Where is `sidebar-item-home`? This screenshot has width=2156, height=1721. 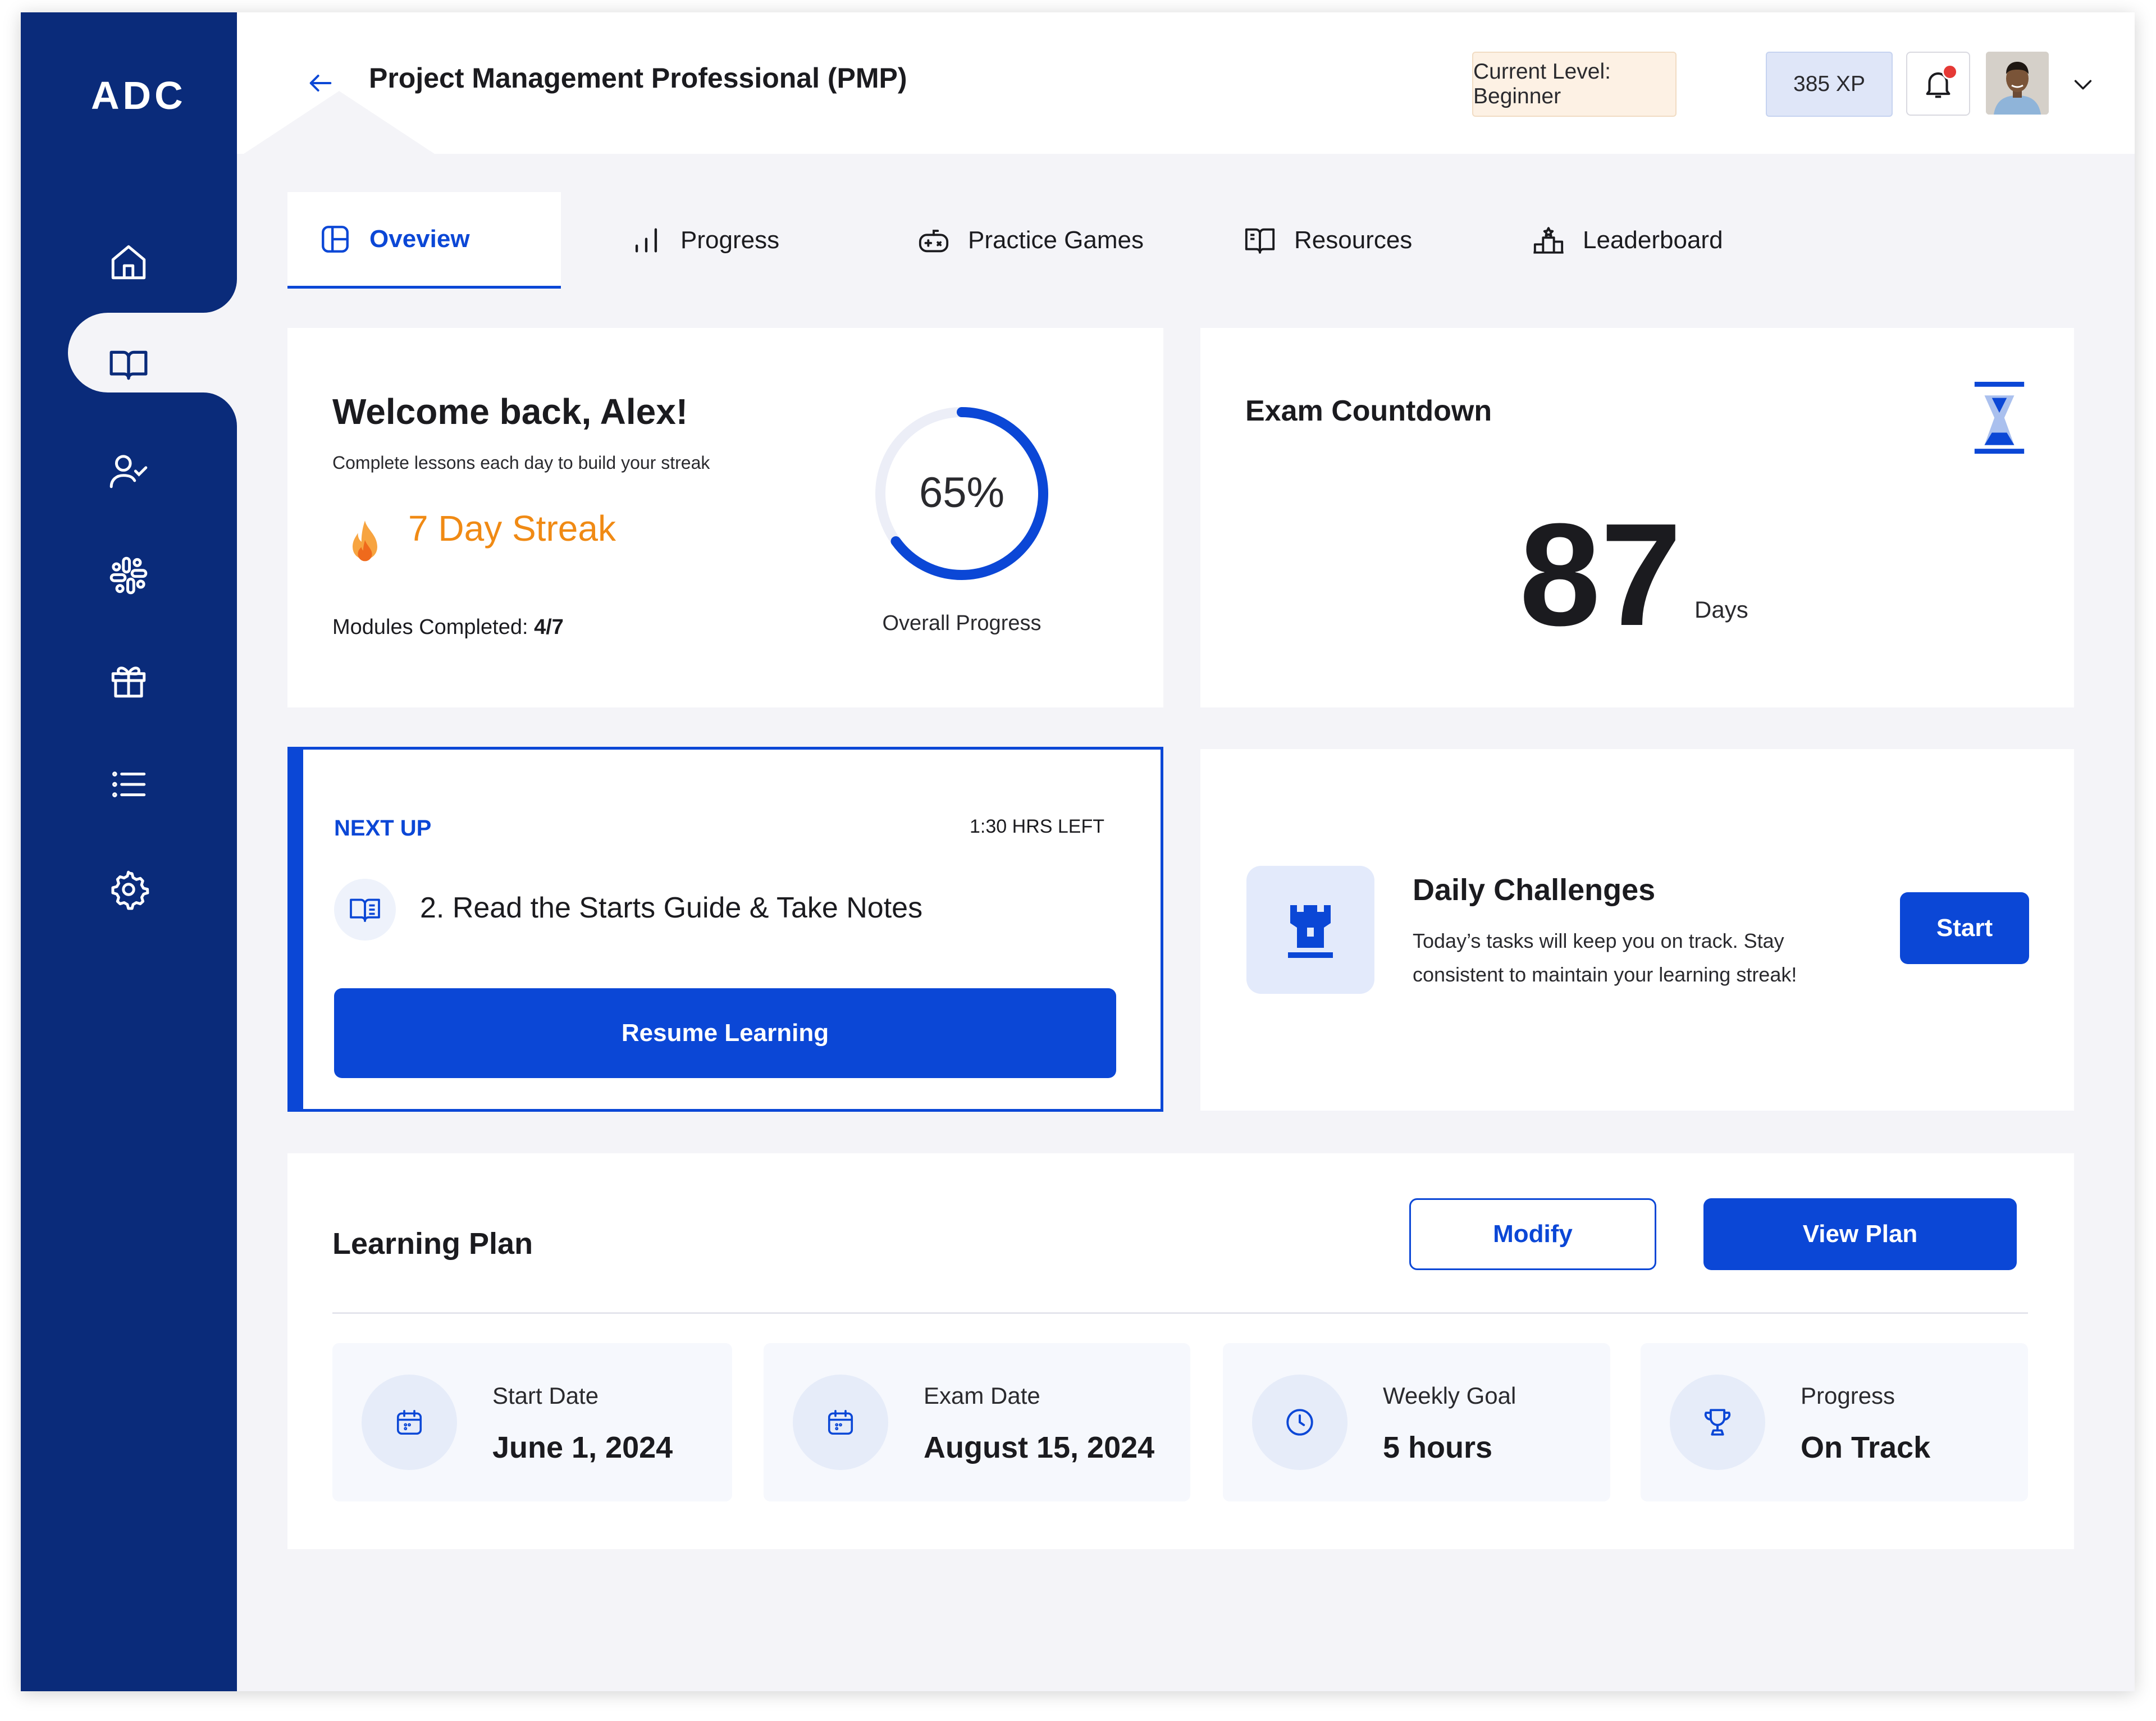
sidebar-item-home is located at coordinates (129, 261).